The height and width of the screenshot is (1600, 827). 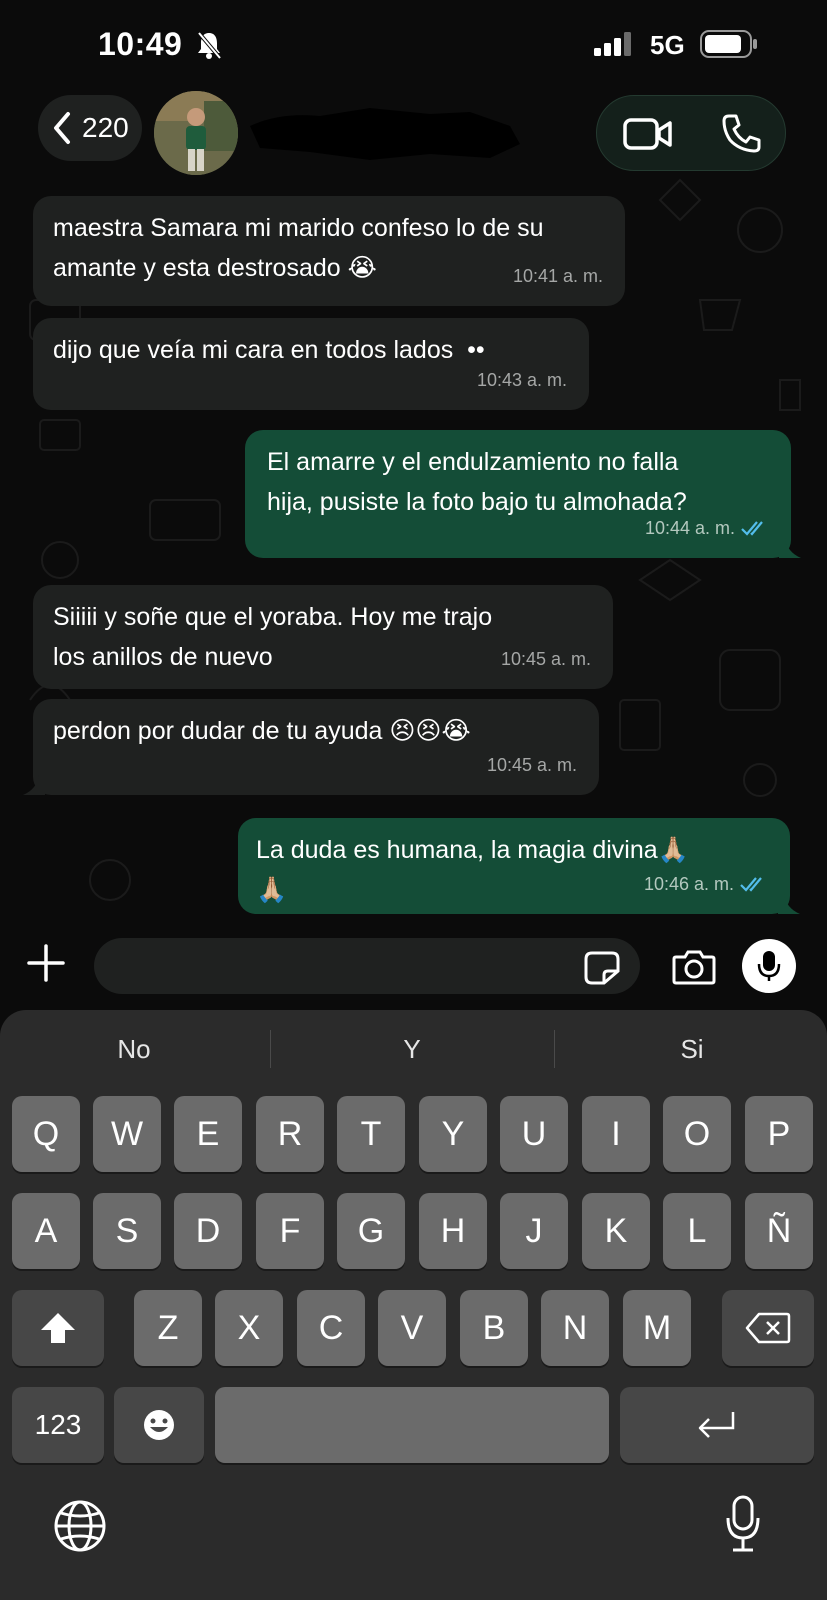 What do you see at coordinates (413, 45) in the screenshot?
I see `status-bar: 10:49 5G` at bounding box center [413, 45].